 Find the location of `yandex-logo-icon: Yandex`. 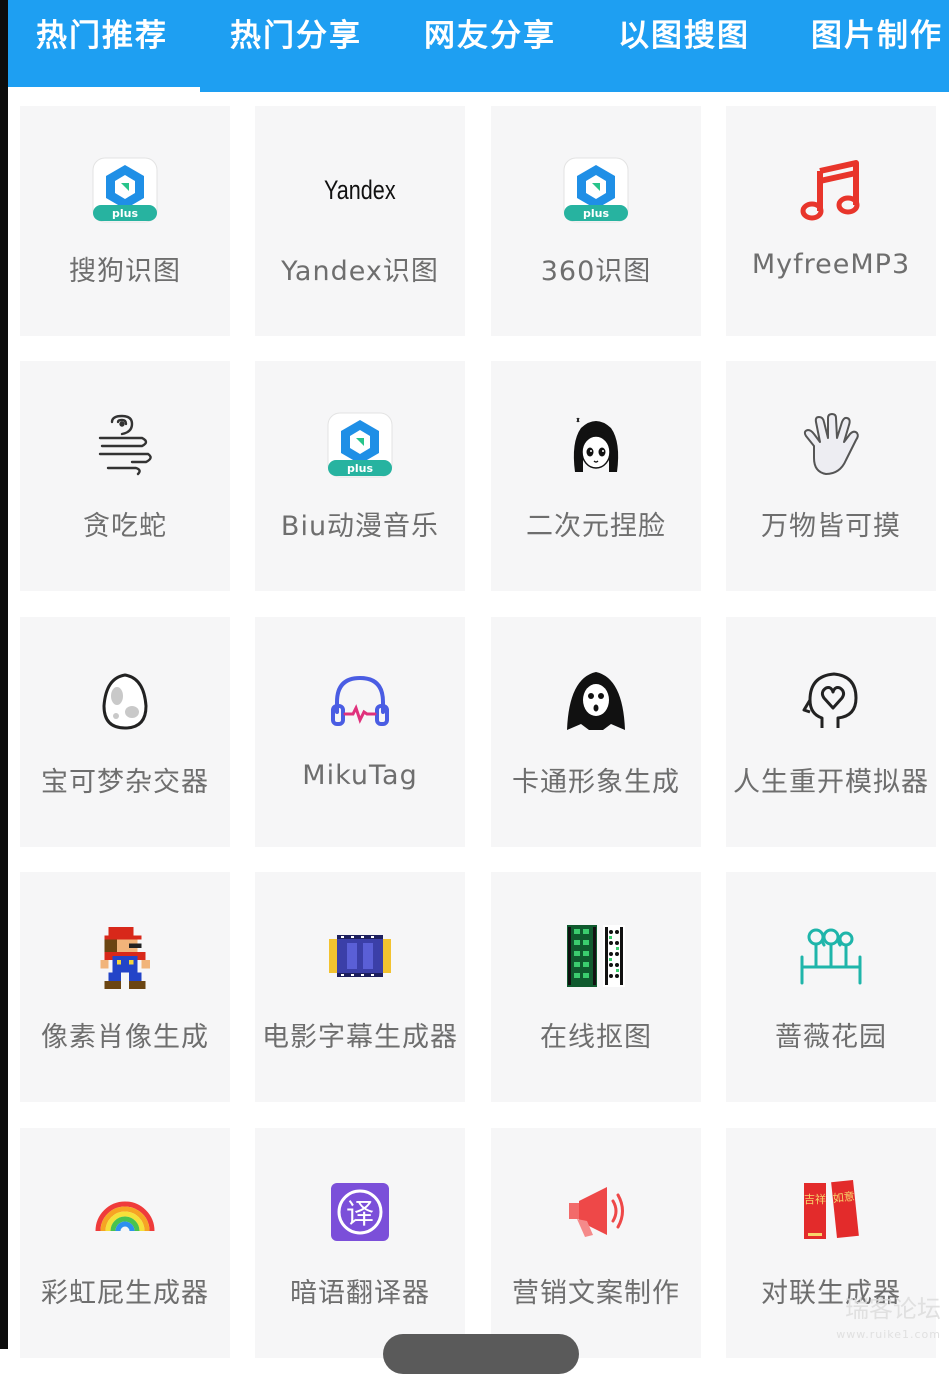

yandex-logo-icon: Yandex is located at coordinates (360, 189).